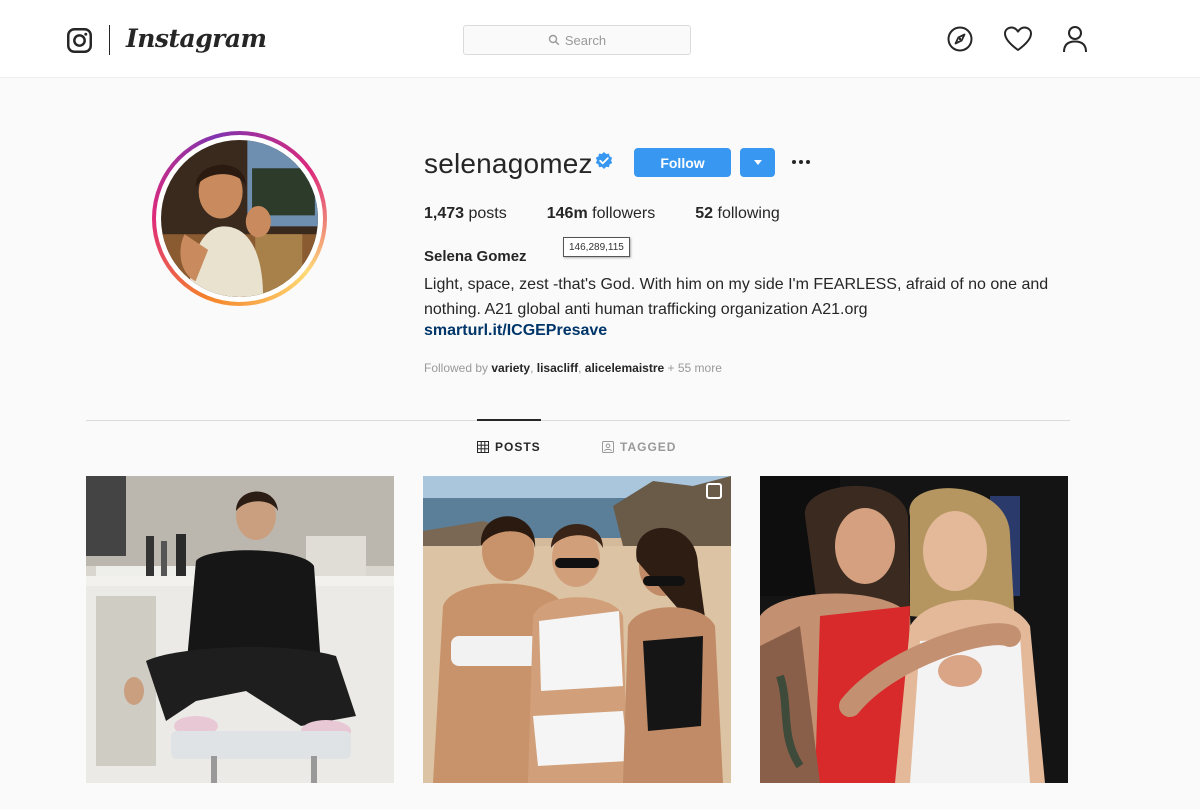 Image resolution: width=1200 pixels, height=809 pixels. I want to click on tag-user-icon, so click(608, 447).